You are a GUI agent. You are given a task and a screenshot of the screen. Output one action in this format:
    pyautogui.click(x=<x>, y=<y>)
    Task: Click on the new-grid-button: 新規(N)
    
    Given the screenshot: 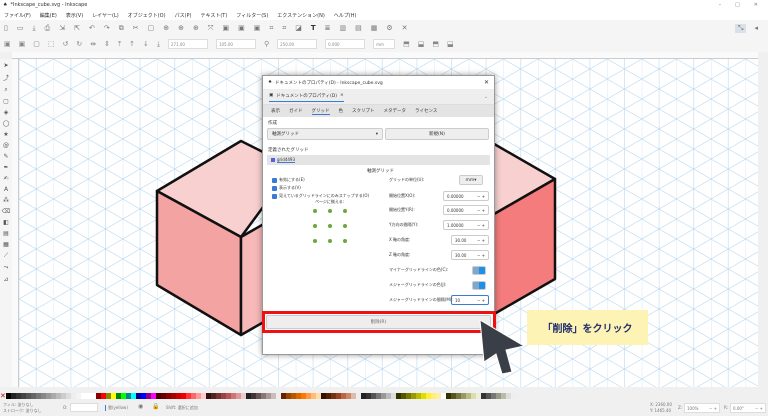 What is the action you would take?
    pyautogui.click(x=437, y=134)
    